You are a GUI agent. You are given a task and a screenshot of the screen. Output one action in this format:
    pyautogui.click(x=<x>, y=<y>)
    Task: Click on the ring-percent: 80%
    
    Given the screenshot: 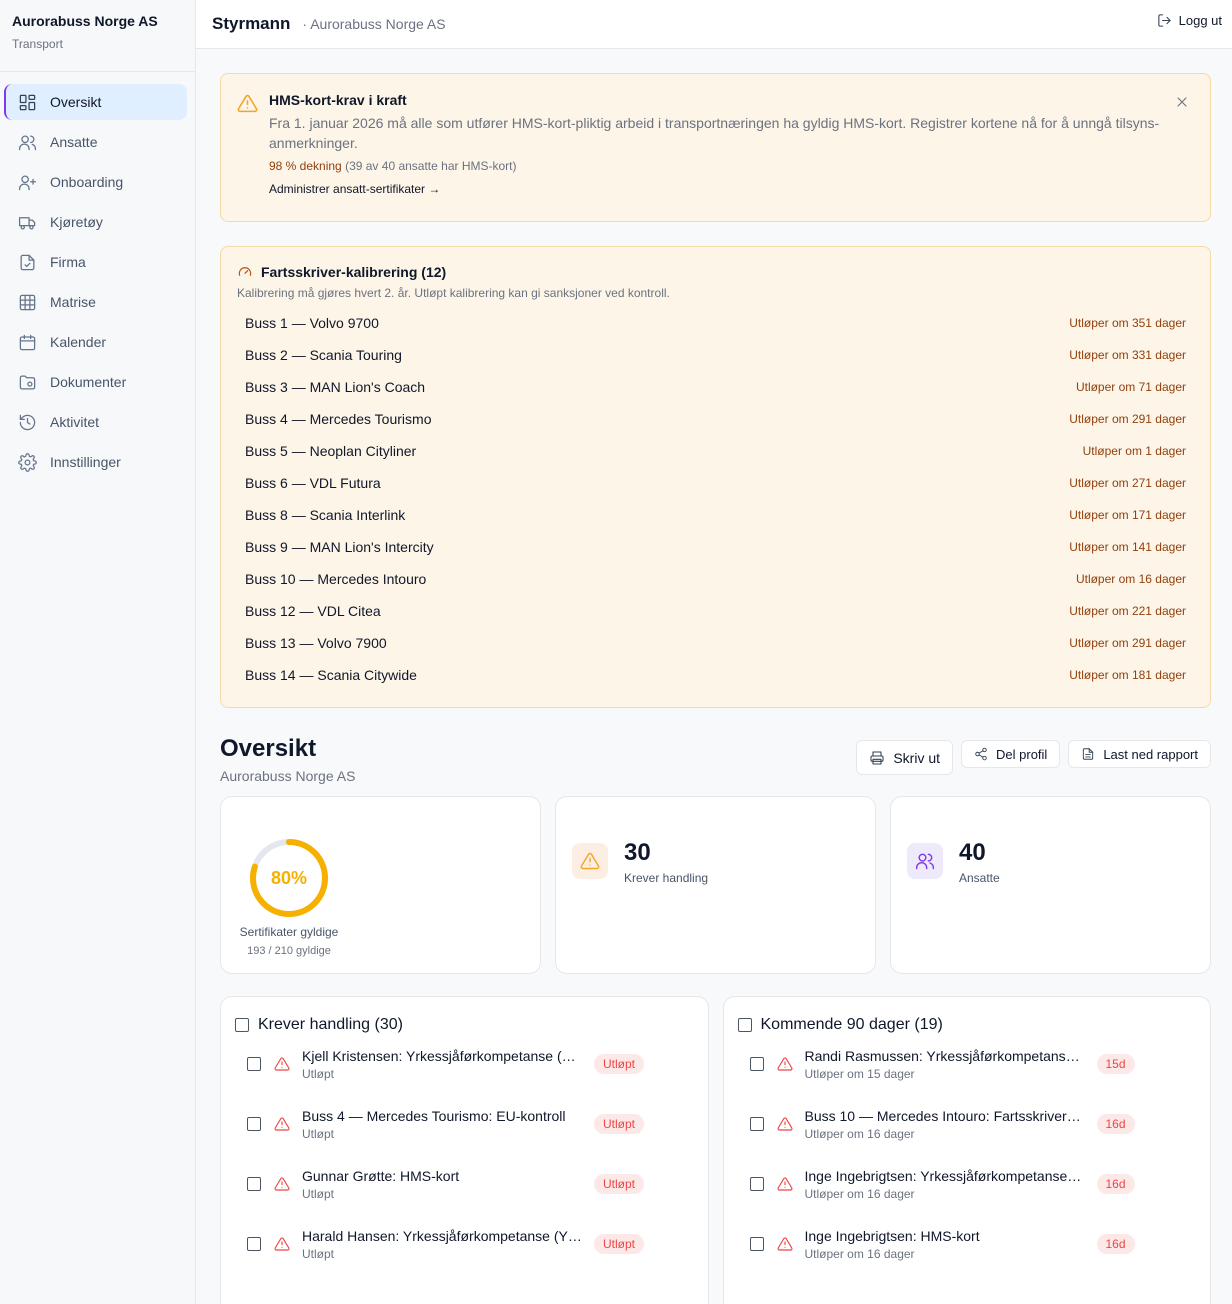 What is the action you would take?
    pyautogui.click(x=289, y=877)
    